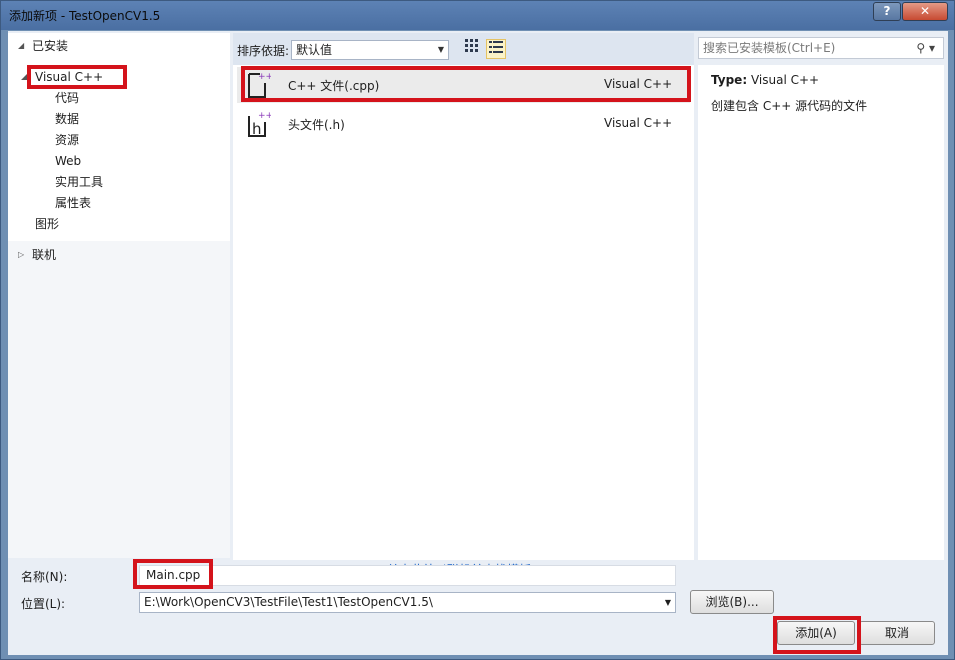  What do you see at coordinates (21, 255) in the screenshot?
I see `expand-triangle-icon: ▷` at bounding box center [21, 255].